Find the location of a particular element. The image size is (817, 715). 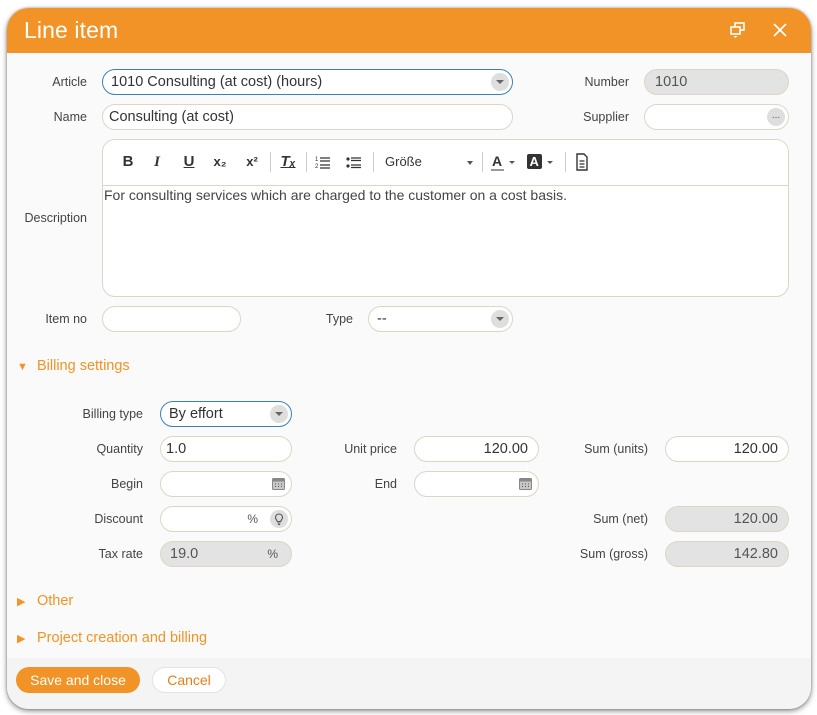

tax-rate-label: Tax rate is located at coordinates (120, 554).